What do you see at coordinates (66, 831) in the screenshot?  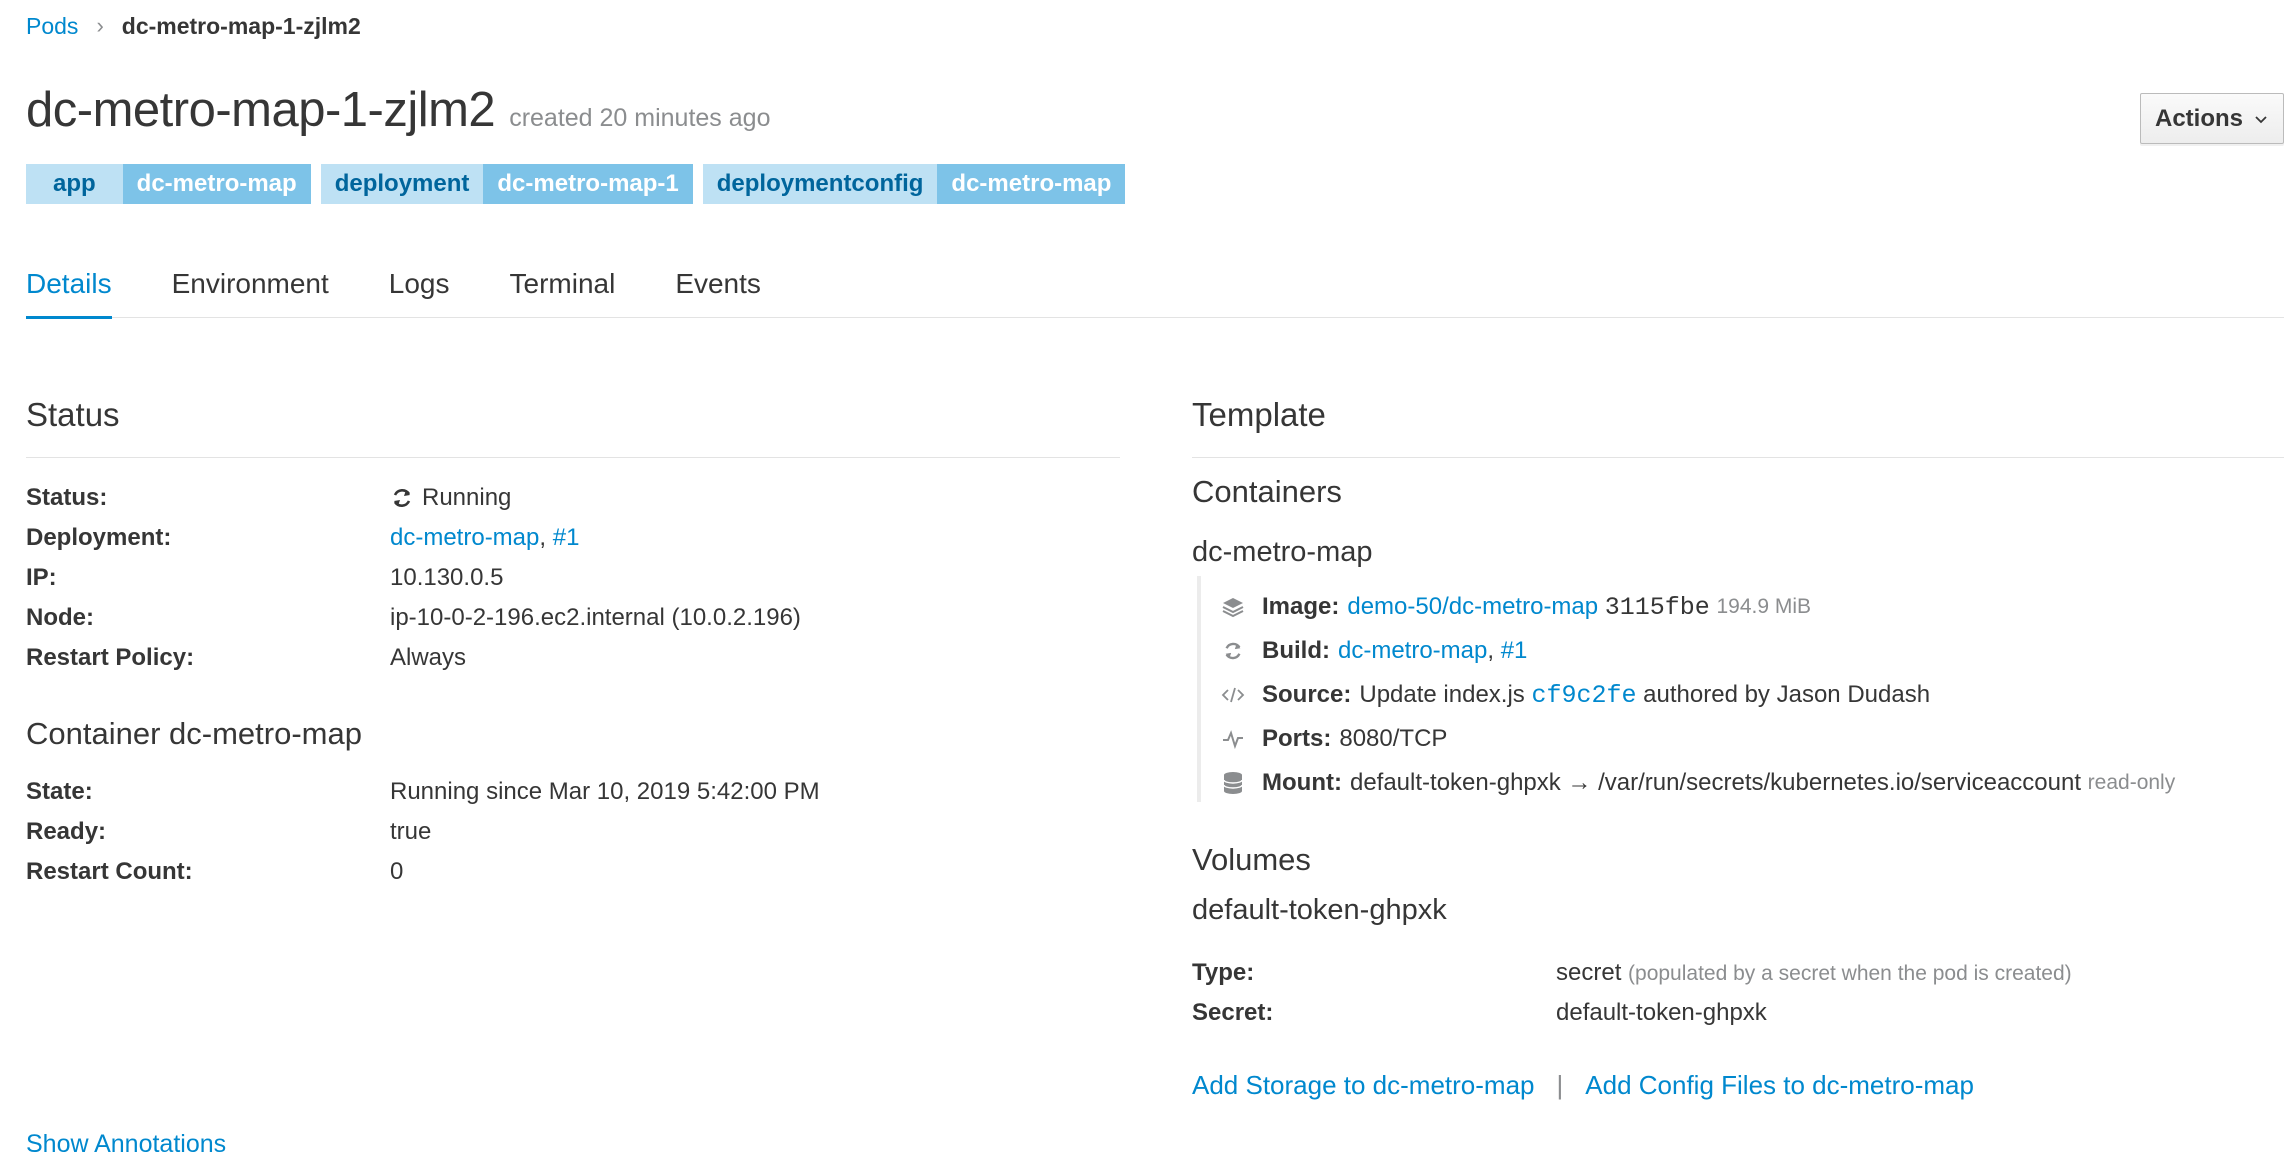 I see `ready-label: Ready:` at bounding box center [66, 831].